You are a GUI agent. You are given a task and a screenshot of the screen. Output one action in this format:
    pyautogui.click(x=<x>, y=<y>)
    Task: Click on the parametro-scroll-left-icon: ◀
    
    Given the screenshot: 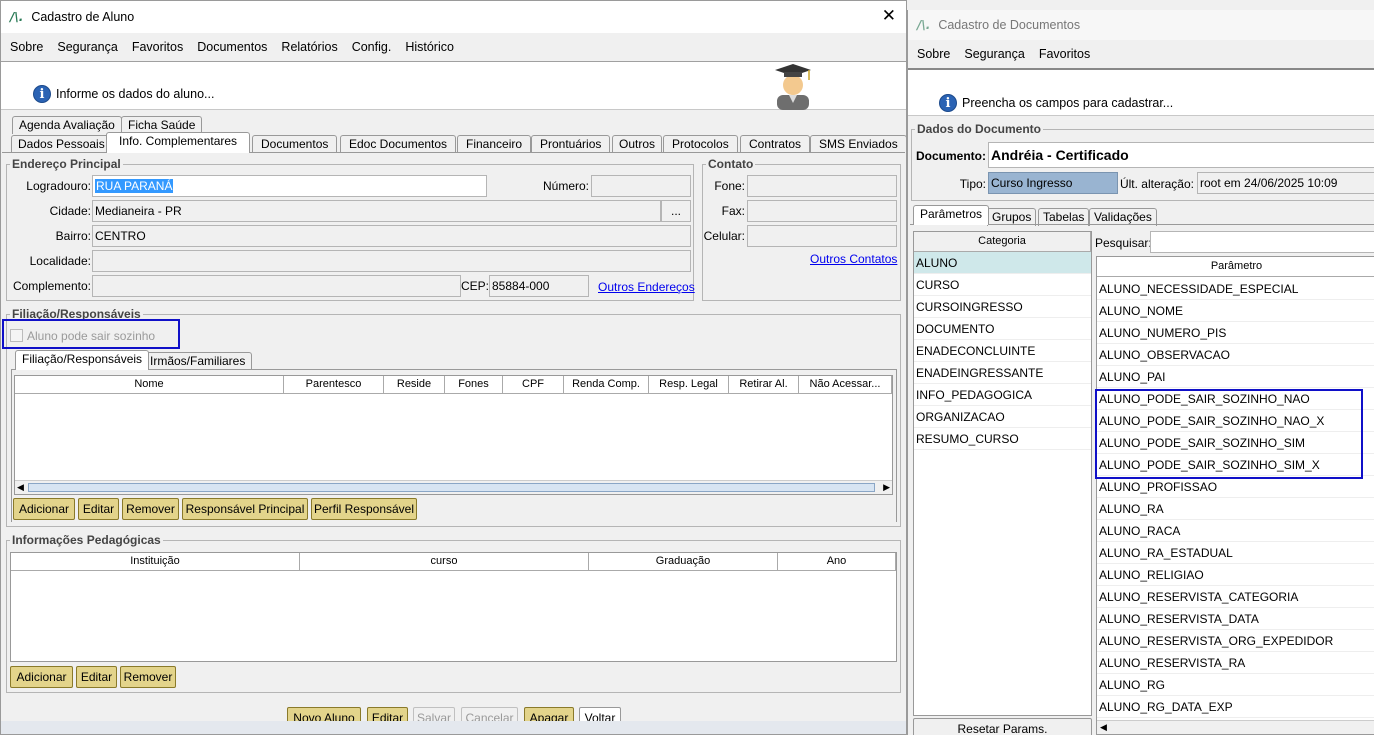 What is the action you would take?
    pyautogui.click(x=1103, y=727)
    